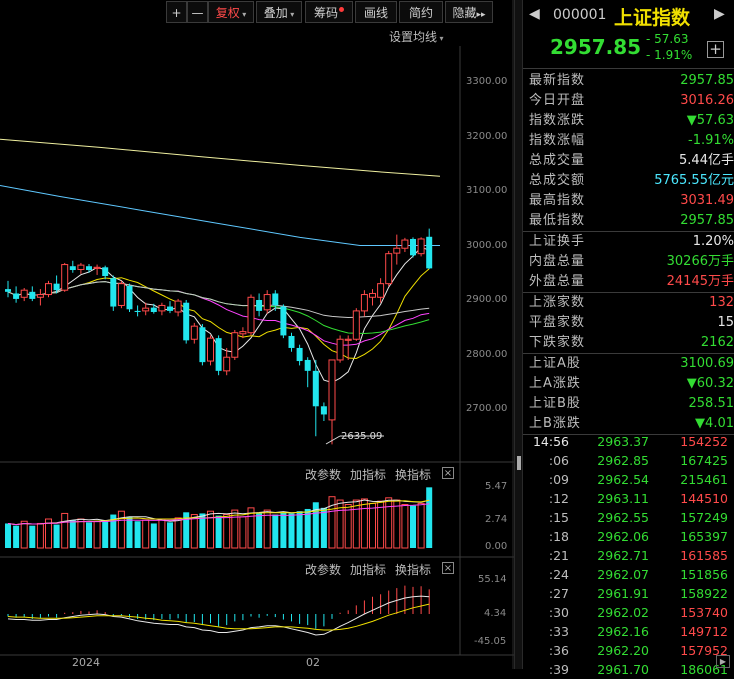 The width and height of the screenshot is (734, 679). I want to click on quote-row: 总成交额 5765.55亿元, so click(631, 181).